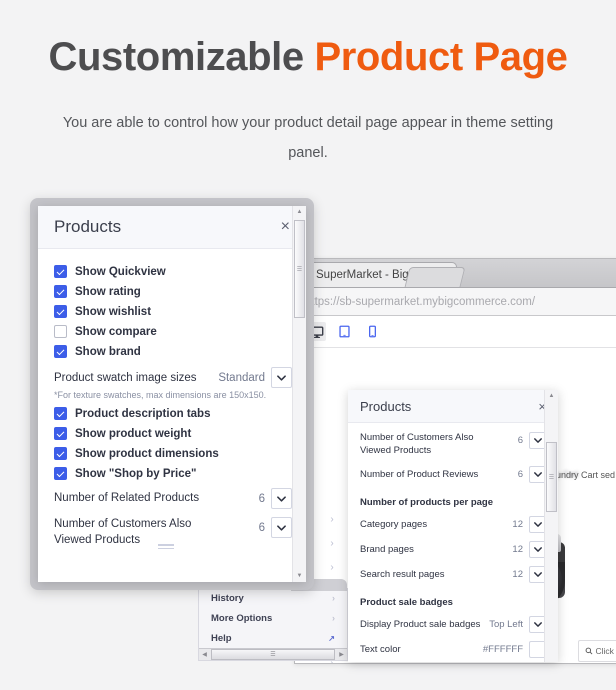 The image size is (616, 690). I want to click on scroll-left-arrow-icon: ◀, so click(204, 654).